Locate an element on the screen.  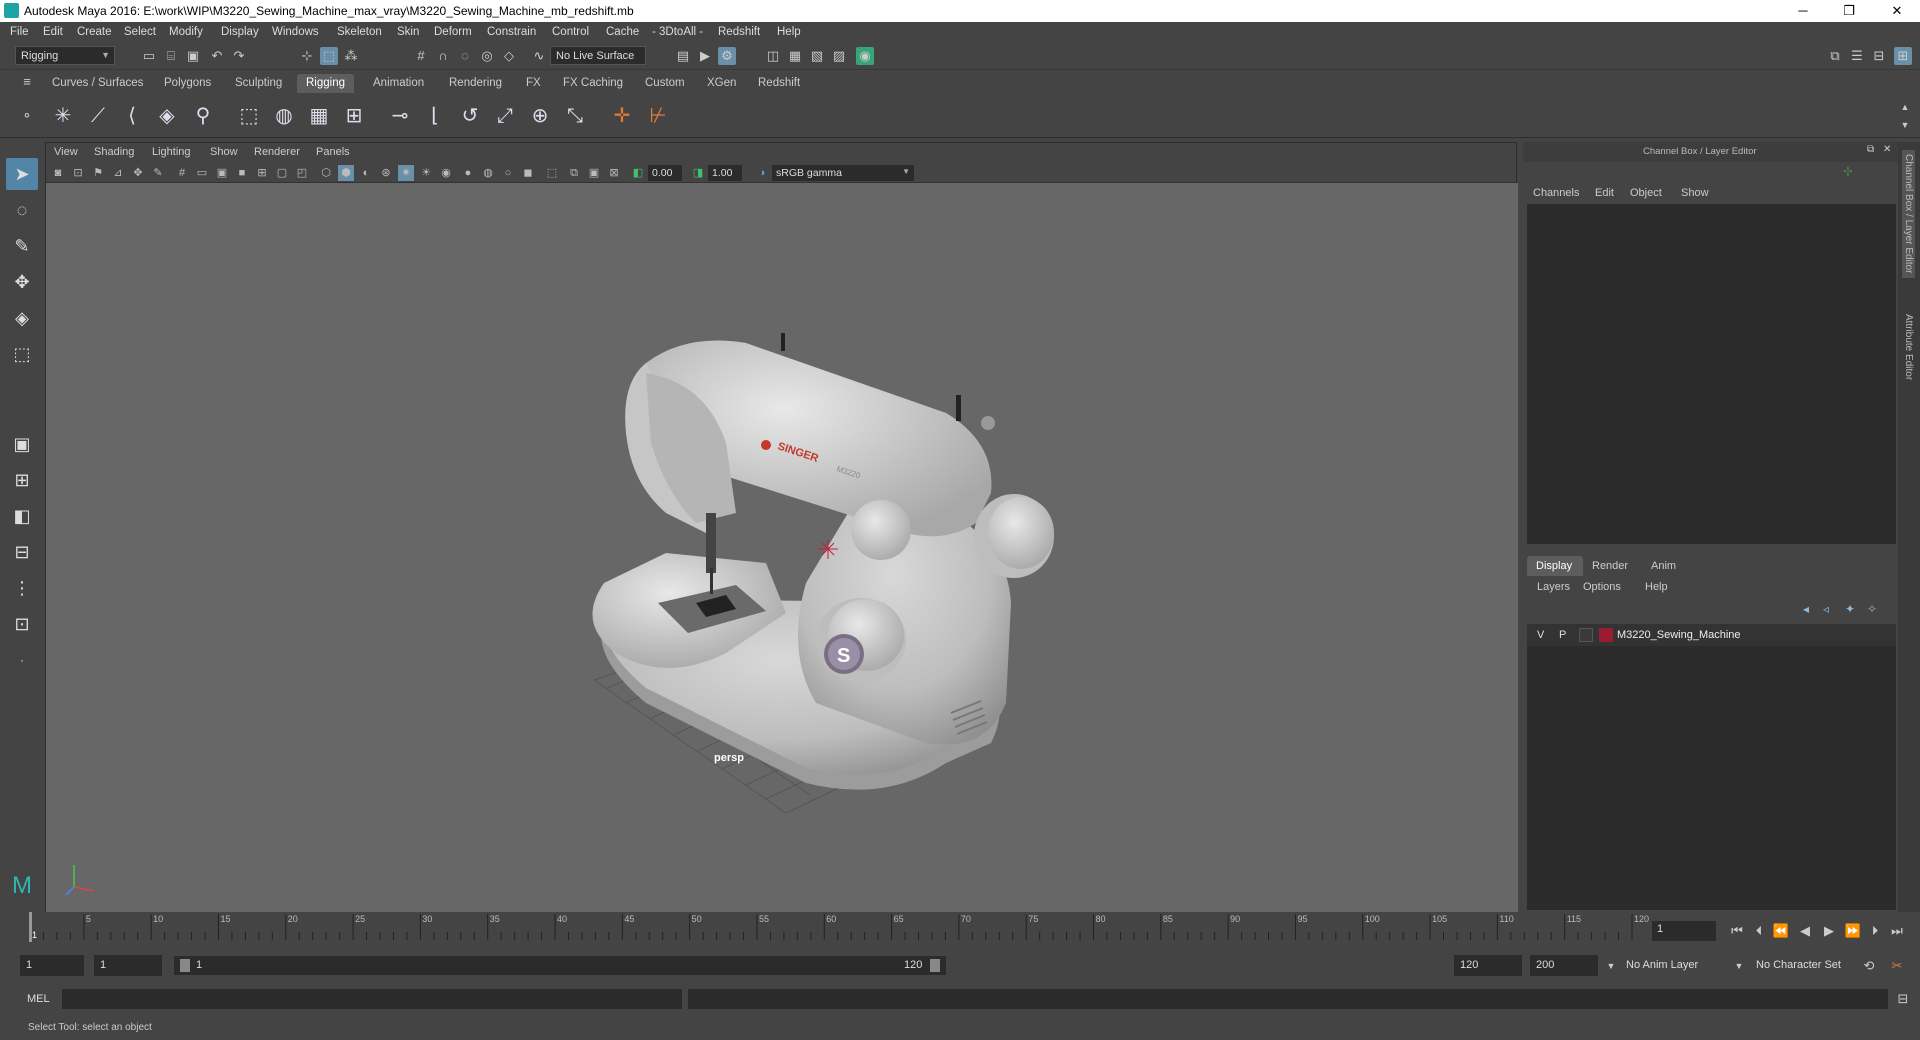
step-forward-frame-icon: ⏵ is located at coordinates (1875, 931).